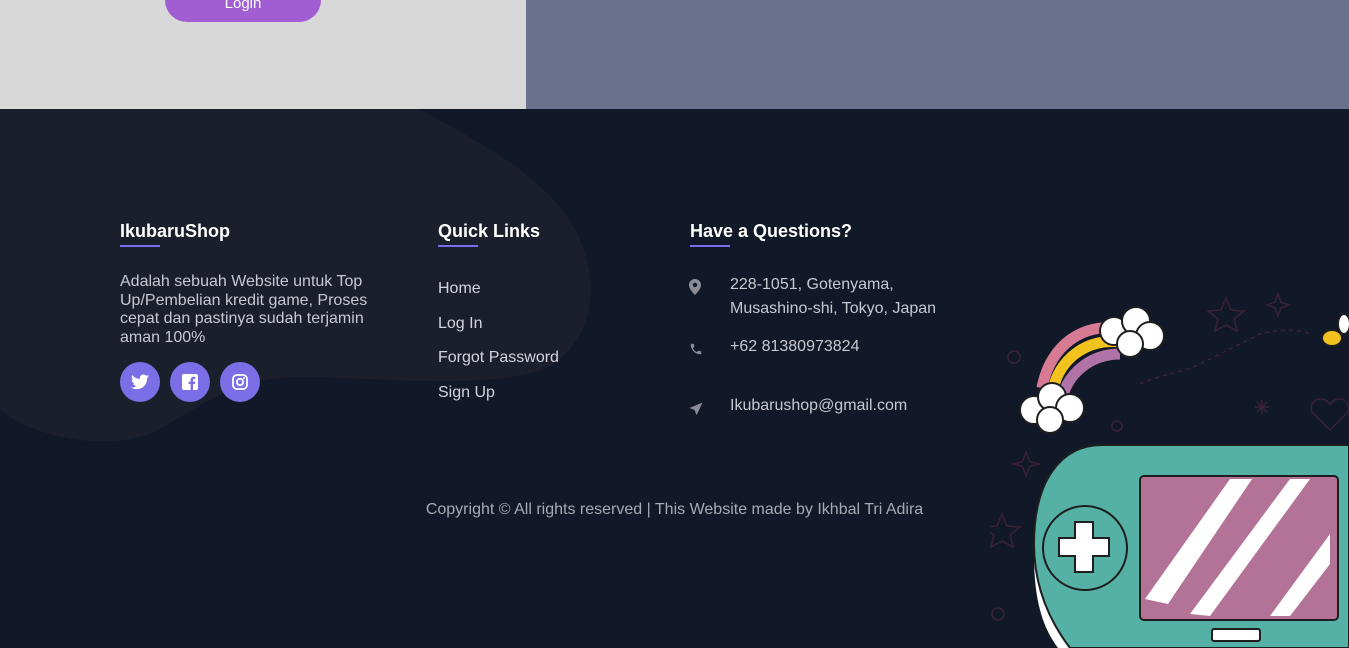 Image resolution: width=1349 pixels, height=648 pixels. What do you see at coordinates (243, 11) in the screenshot?
I see `login-button: Login` at bounding box center [243, 11].